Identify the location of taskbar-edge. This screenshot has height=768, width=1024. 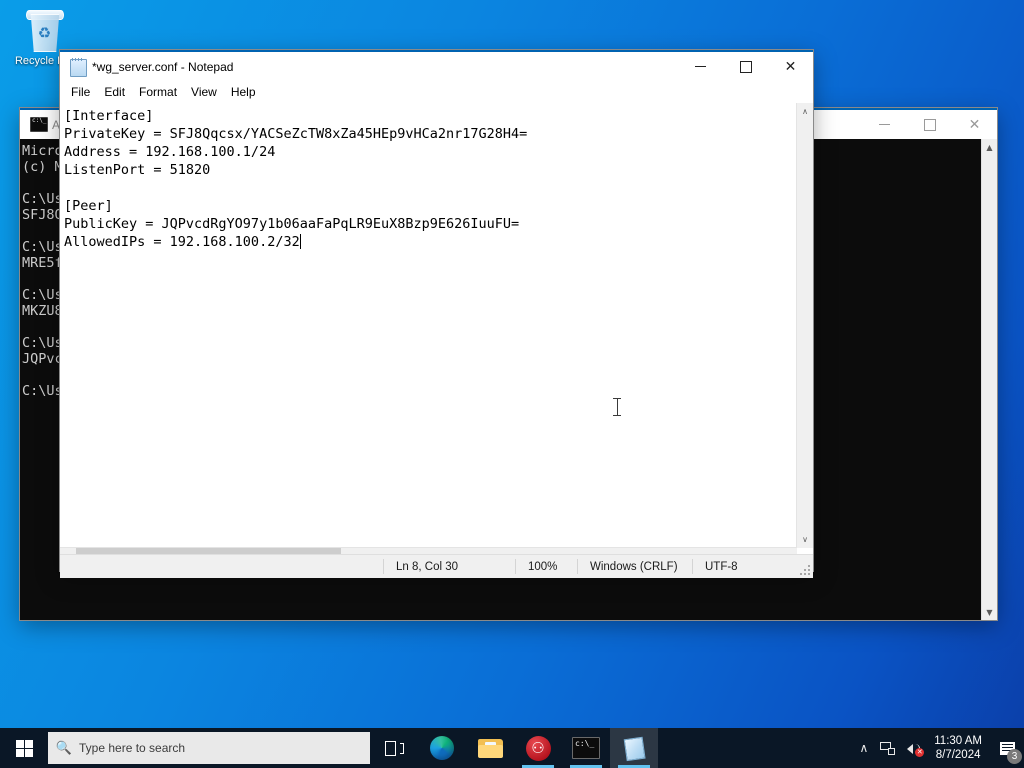
(442, 748).